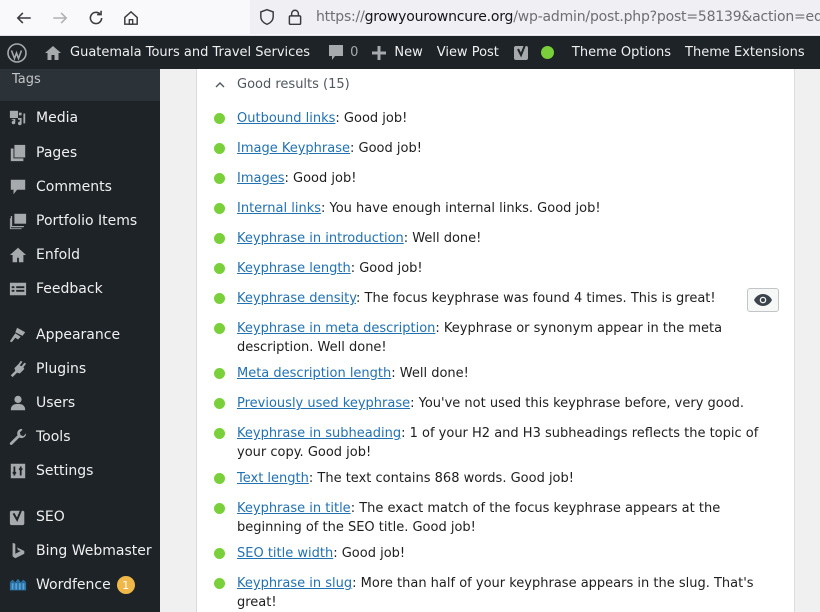 This screenshot has height=612, width=820. What do you see at coordinates (80, 85) in the screenshot?
I see `sidebar-submenu-tags: Tags` at bounding box center [80, 85].